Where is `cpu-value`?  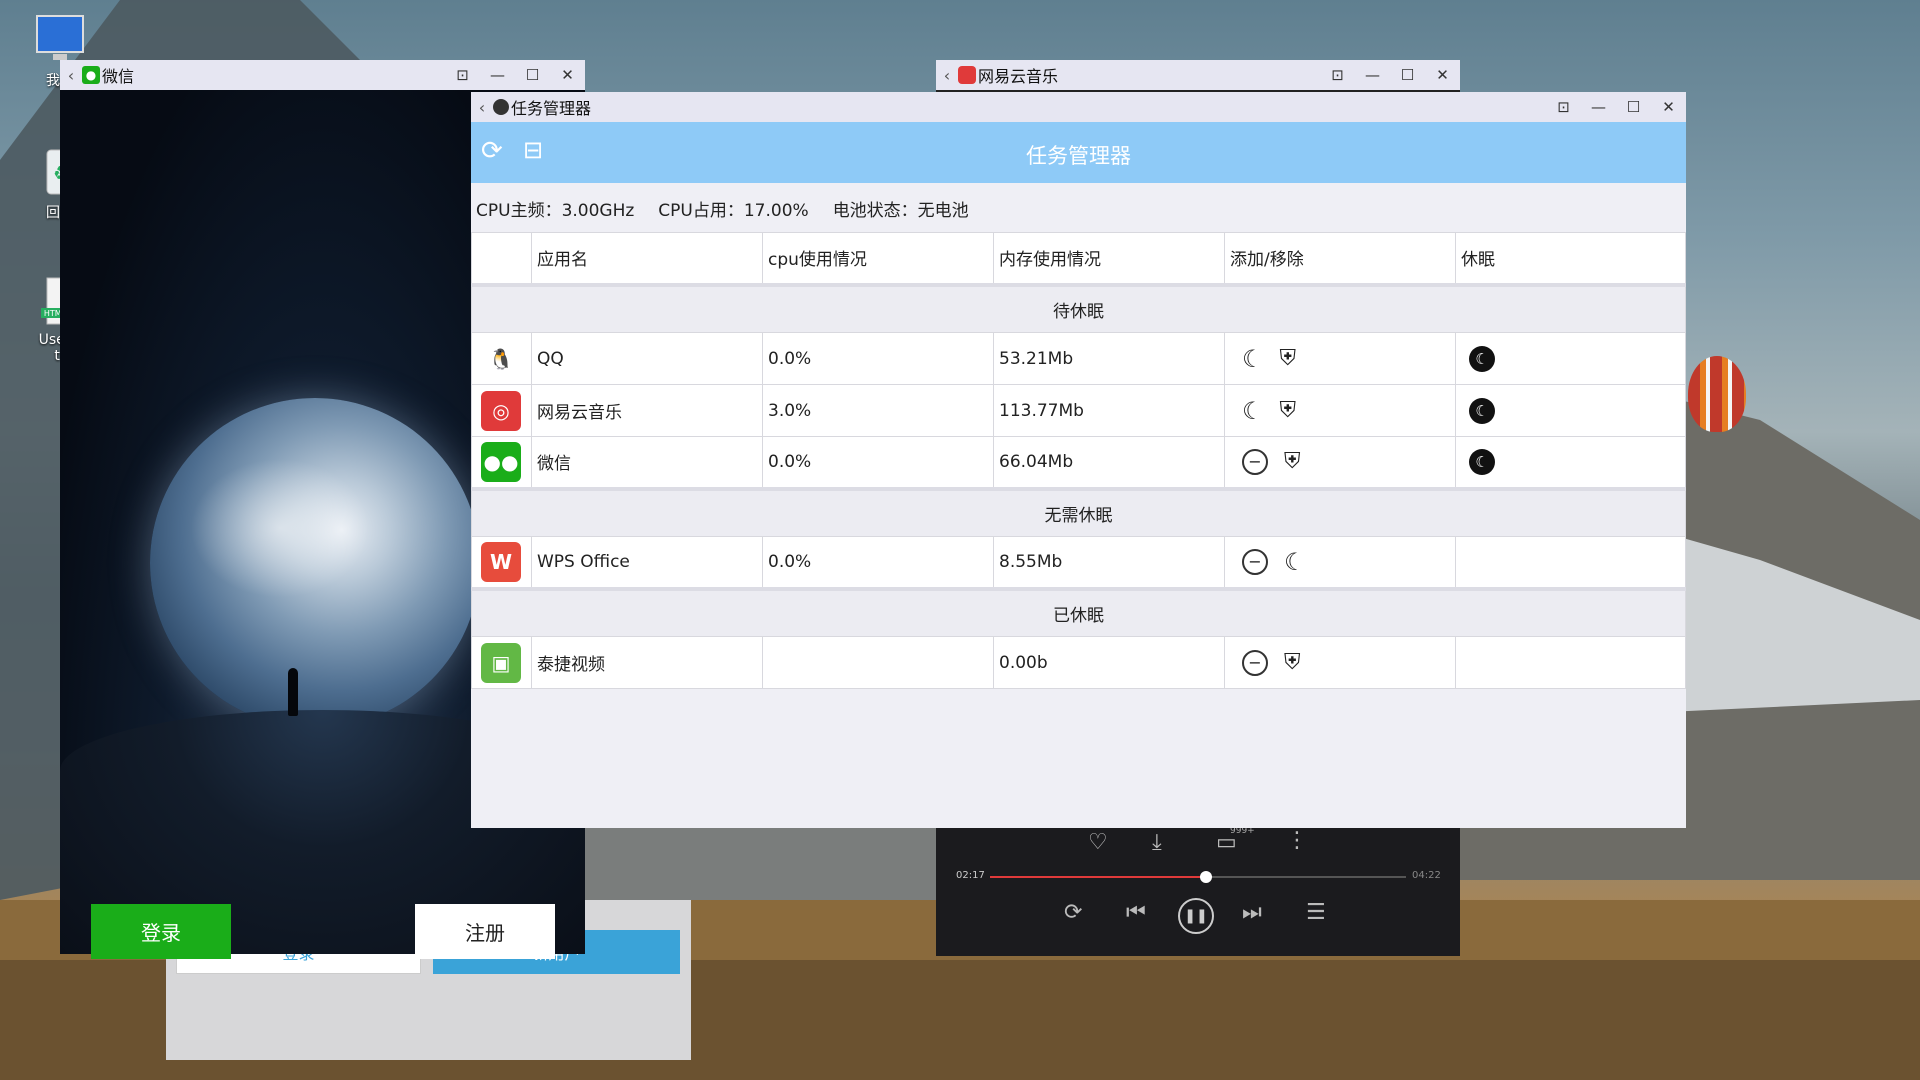
cpu-value is located at coordinates (878, 662).